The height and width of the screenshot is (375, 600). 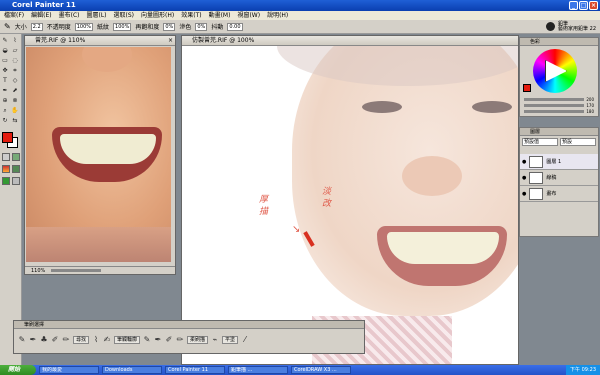 I want to click on close-button: ×, so click(x=593, y=5).